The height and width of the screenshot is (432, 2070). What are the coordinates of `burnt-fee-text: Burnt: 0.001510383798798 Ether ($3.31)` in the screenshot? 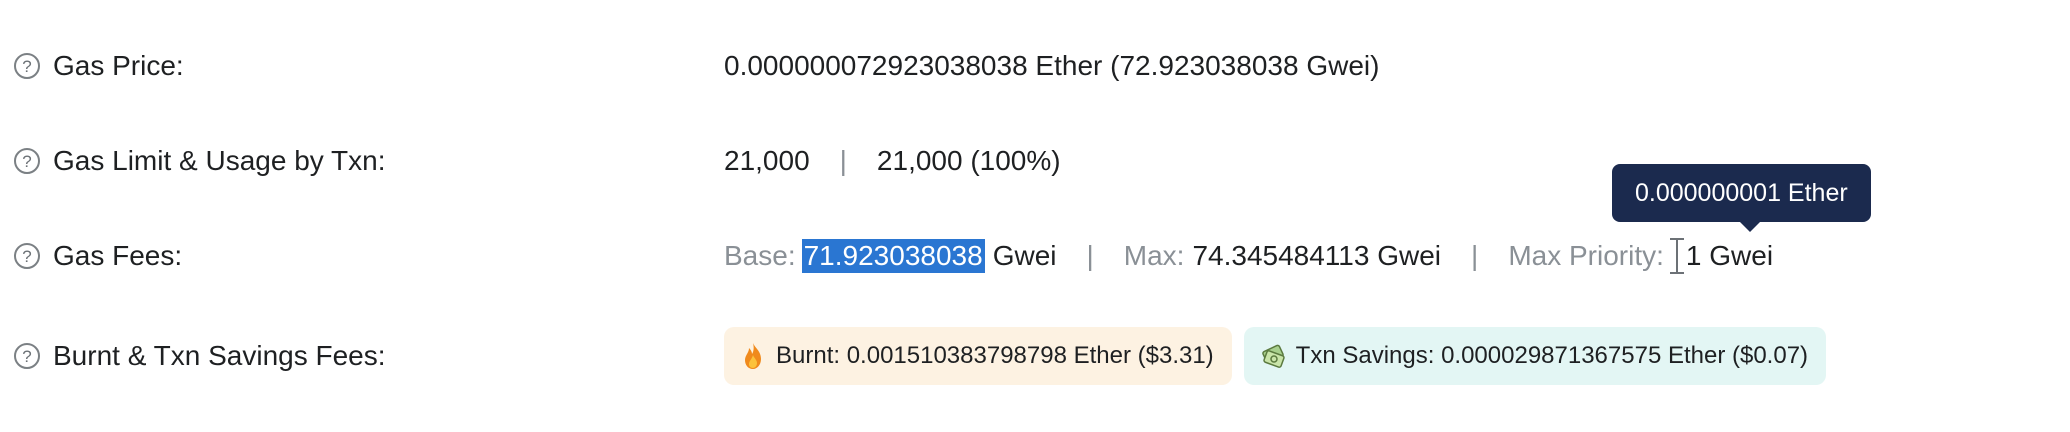 It's located at (995, 355).